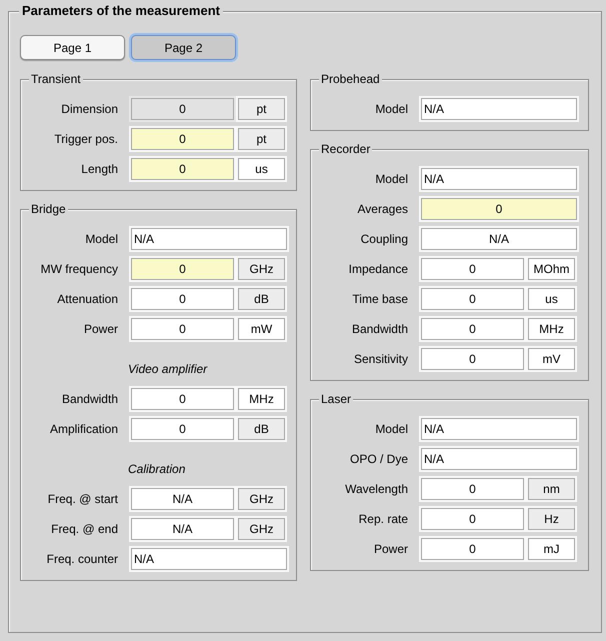 This screenshot has width=606, height=641. I want to click on field-label: Impedance, so click(378, 269).